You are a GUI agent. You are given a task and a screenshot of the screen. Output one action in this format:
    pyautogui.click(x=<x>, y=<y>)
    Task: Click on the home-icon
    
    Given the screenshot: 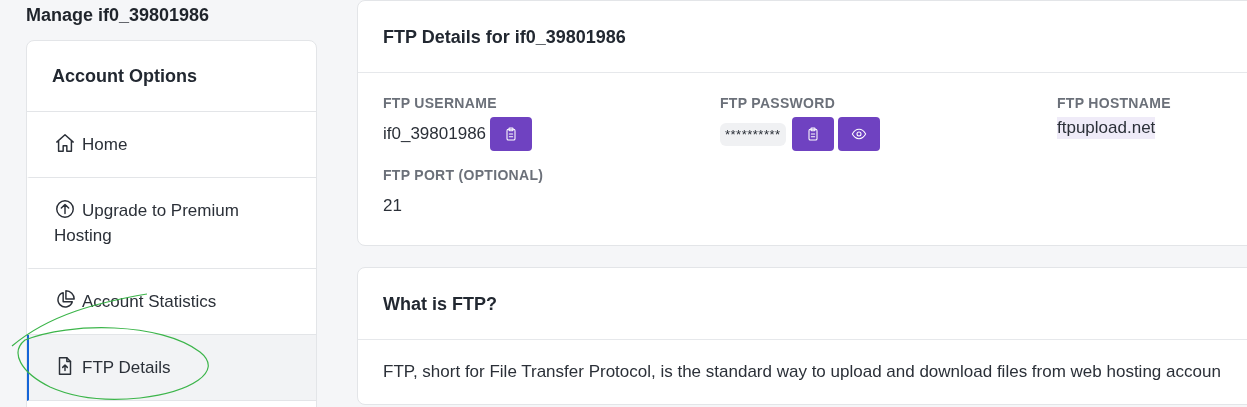 What is the action you would take?
    pyautogui.click(x=65, y=143)
    